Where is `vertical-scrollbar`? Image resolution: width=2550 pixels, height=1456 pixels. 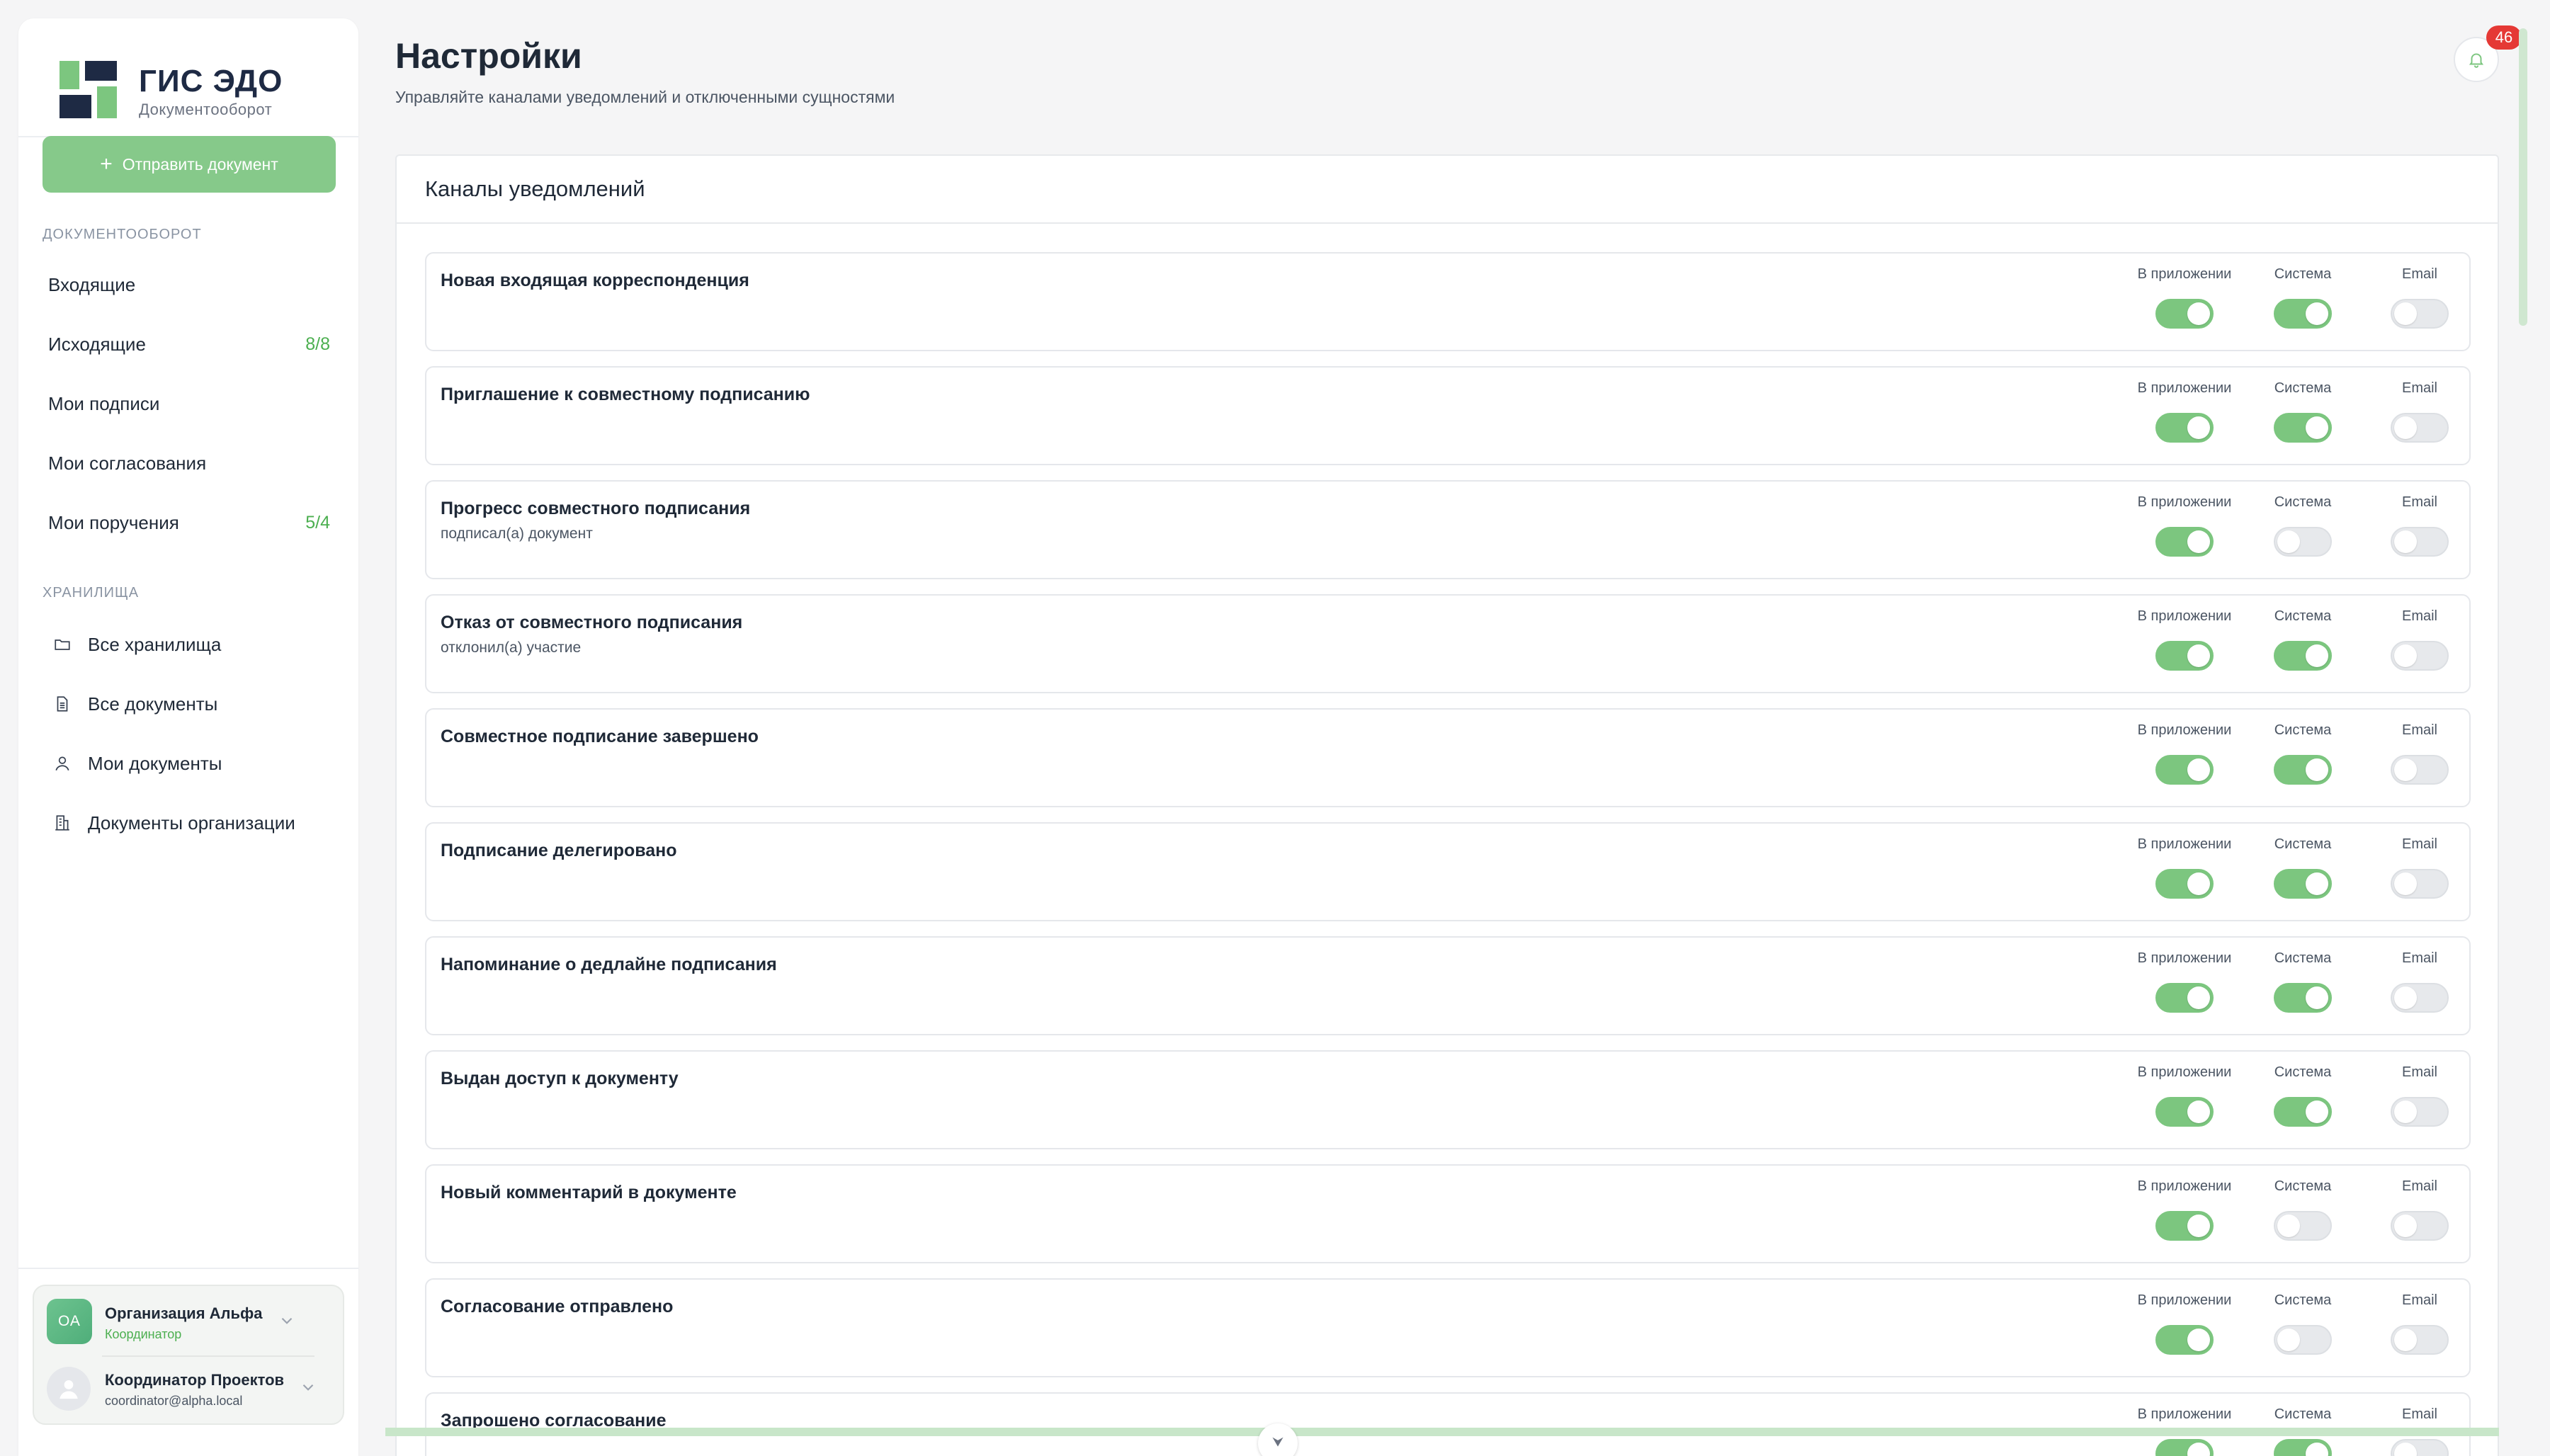 vertical-scrollbar is located at coordinates (2523, 177).